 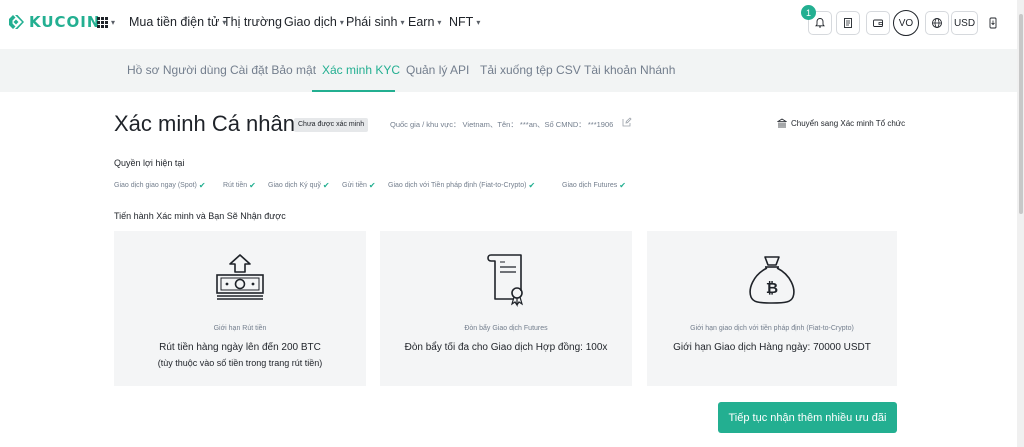 What do you see at coordinates (65, 22) in the screenshot?
I see `brand-name: KUCOIN` at bounding box center [65, 22].